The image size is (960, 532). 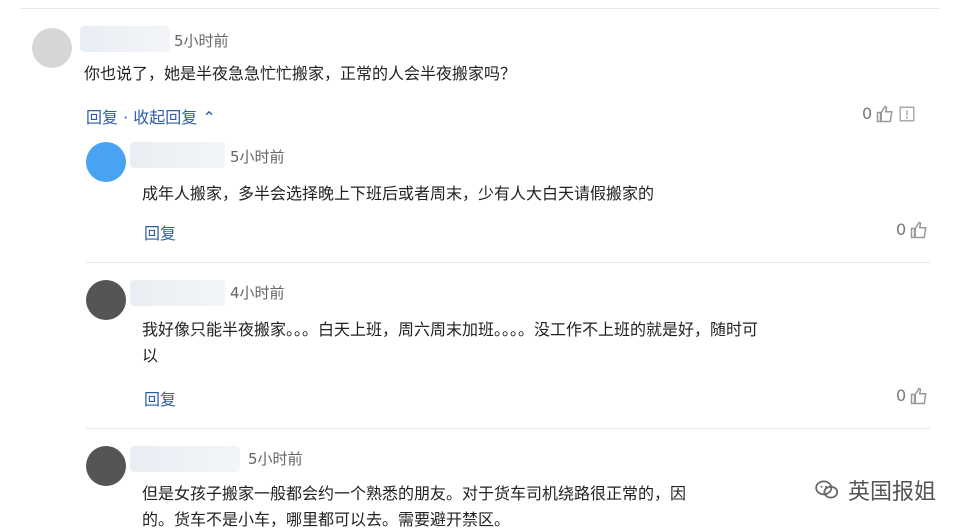 What do you see at coordinates (414, 493) in the screenshot?
I see `comment-text-line-1: 但是女孩子搬家一般都会约一个熟悉的朋友。对于货车司机绕路很正常的，因` at bounding box center [414, 493].